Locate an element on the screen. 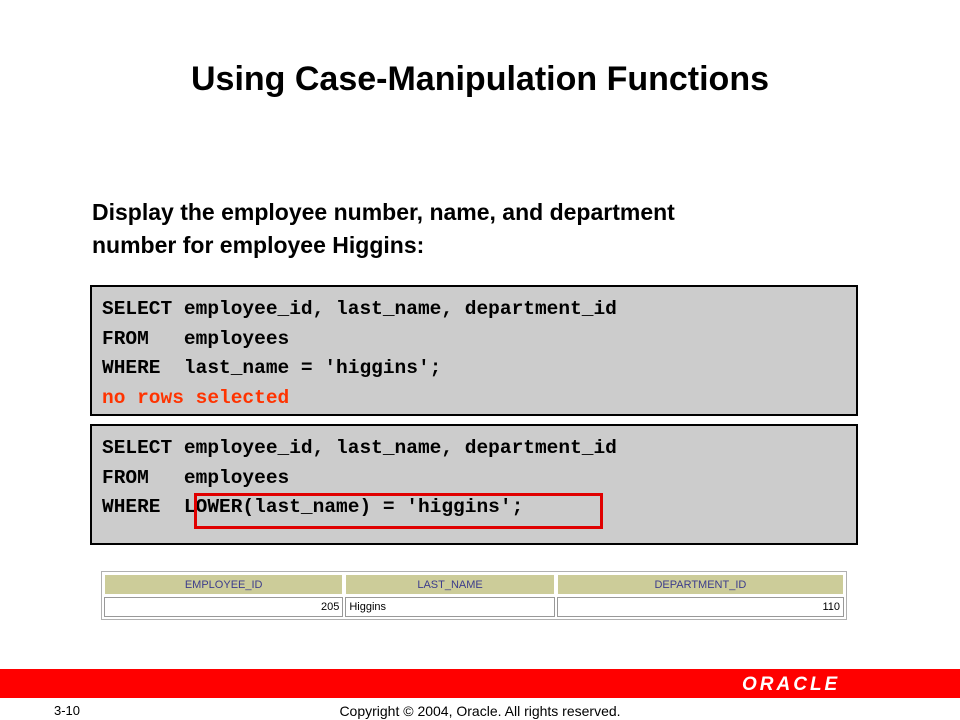 This screenshot has width=960, height=720. cell-employee-id: 205 is located at coordinates (224, 607).